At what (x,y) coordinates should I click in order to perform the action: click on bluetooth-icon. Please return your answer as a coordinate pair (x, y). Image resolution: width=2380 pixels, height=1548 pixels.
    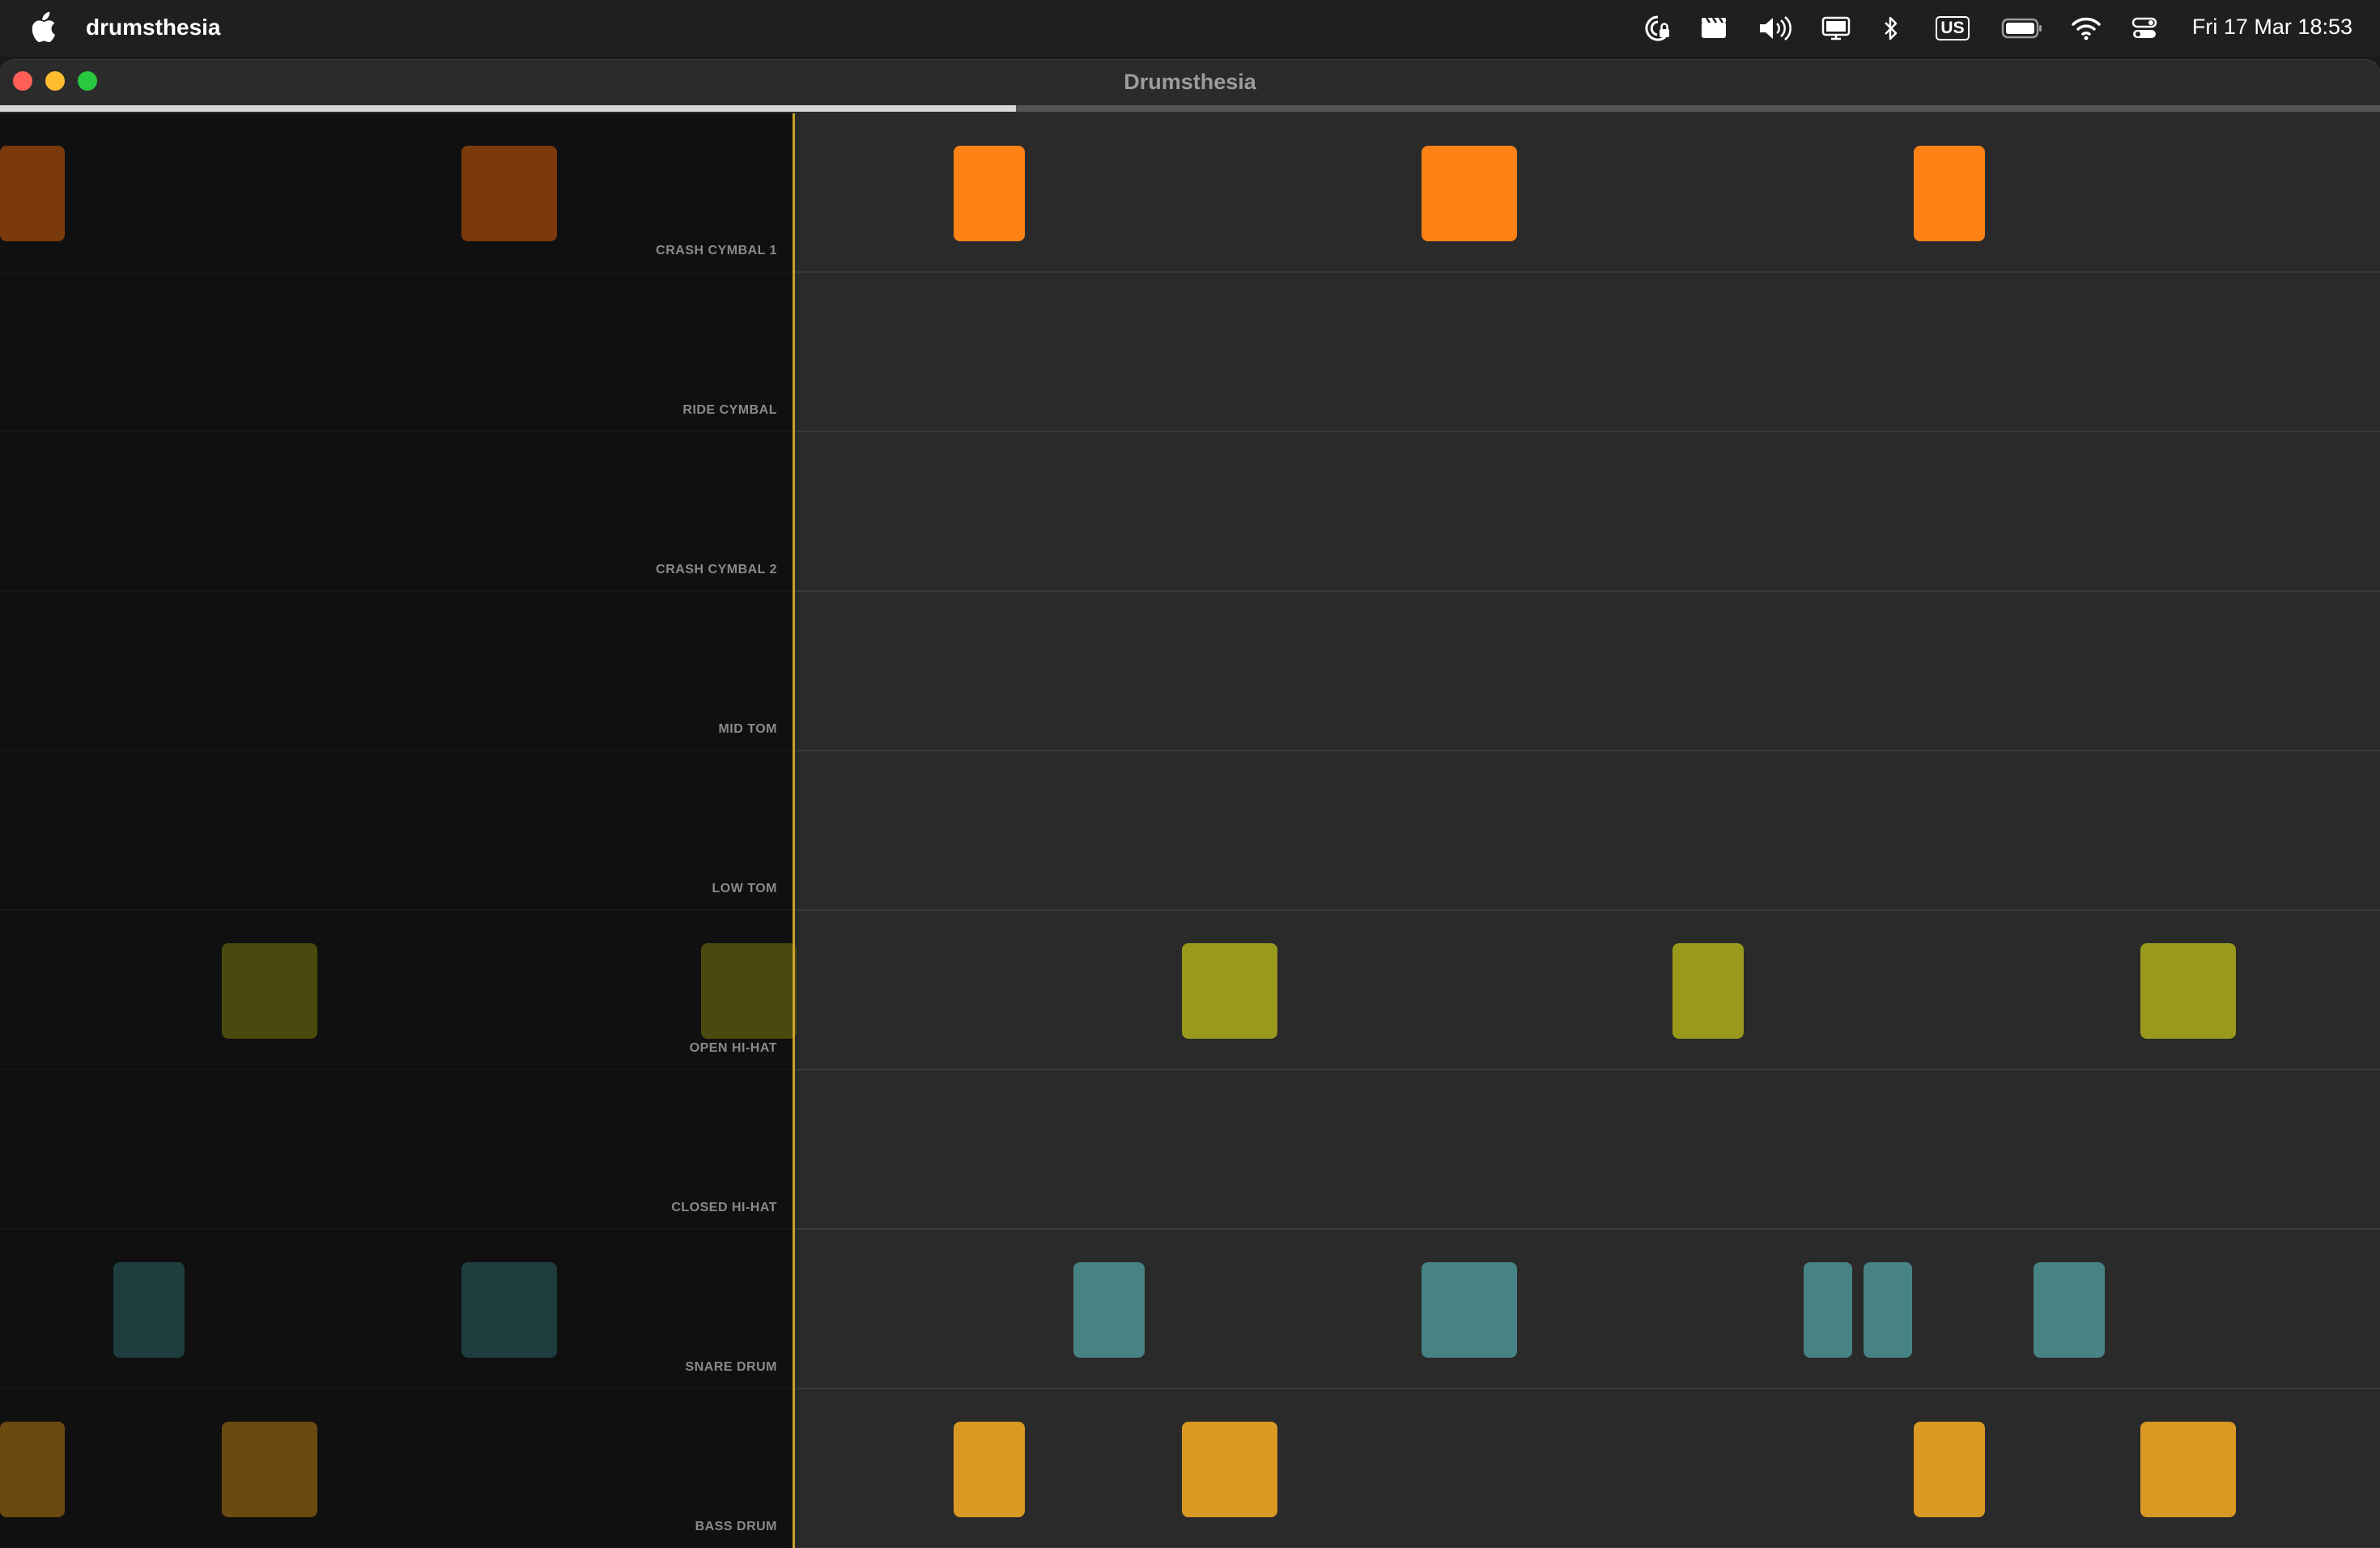
    Looking at the image, I should click on (1891, 29).